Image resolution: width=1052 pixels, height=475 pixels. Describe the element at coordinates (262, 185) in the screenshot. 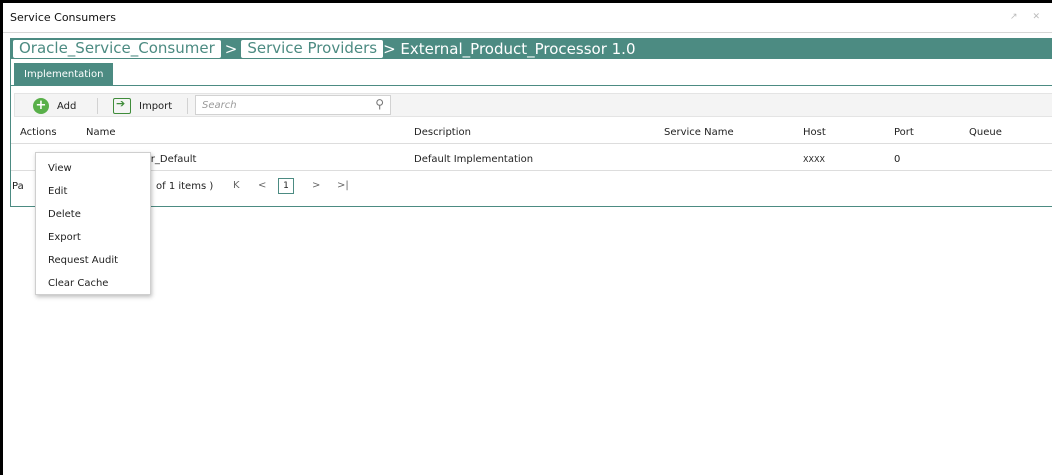

I see `prev-page-button: <` at that location.